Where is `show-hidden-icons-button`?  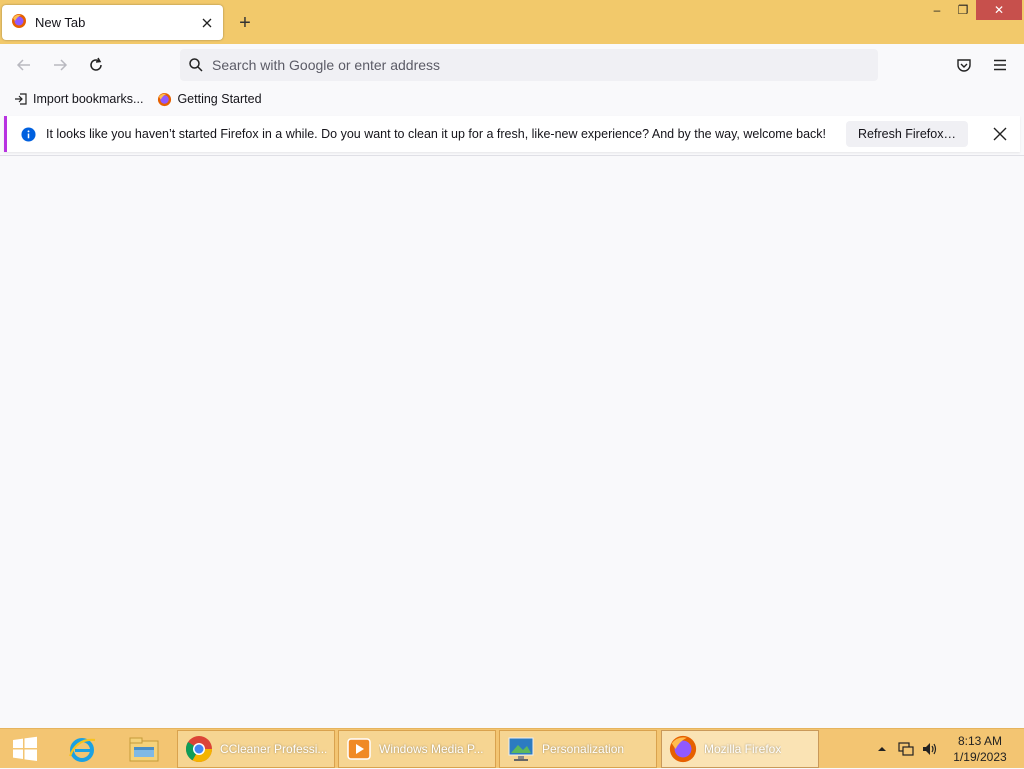 show-hidden-icons-button is located at coordinates (882, 749).